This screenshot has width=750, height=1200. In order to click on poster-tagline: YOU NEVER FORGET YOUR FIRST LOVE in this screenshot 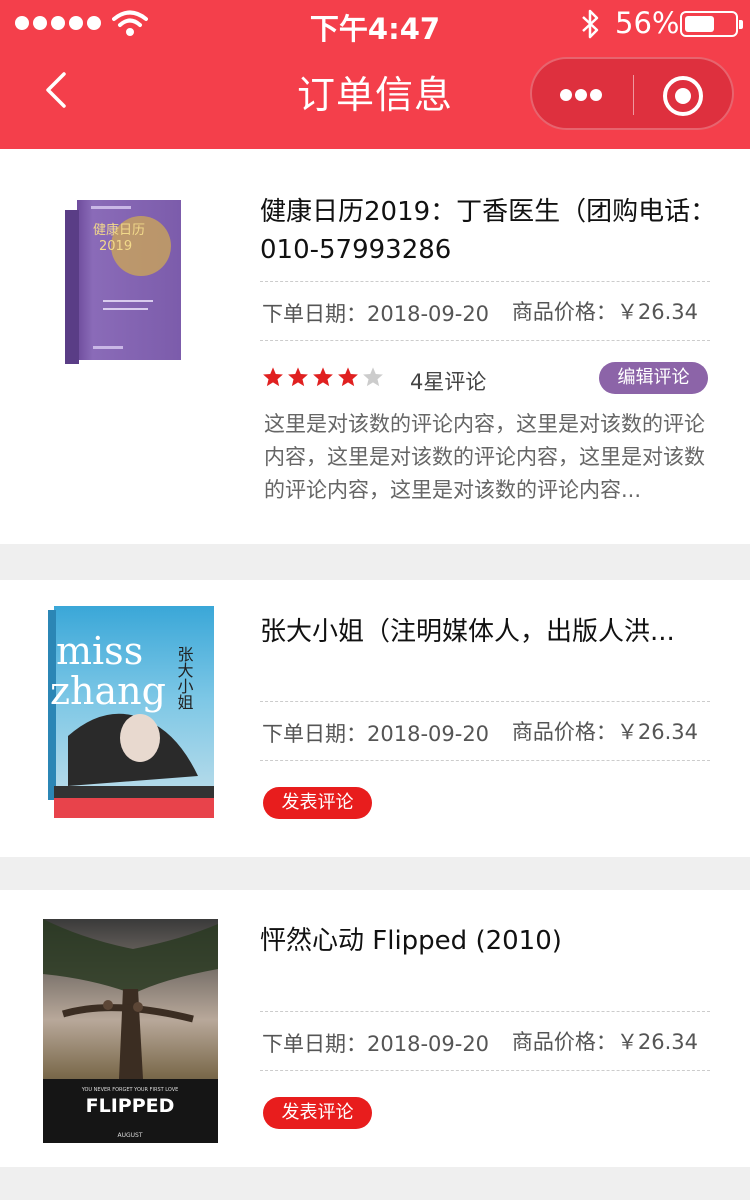, I will do `click(130, 1090)`.